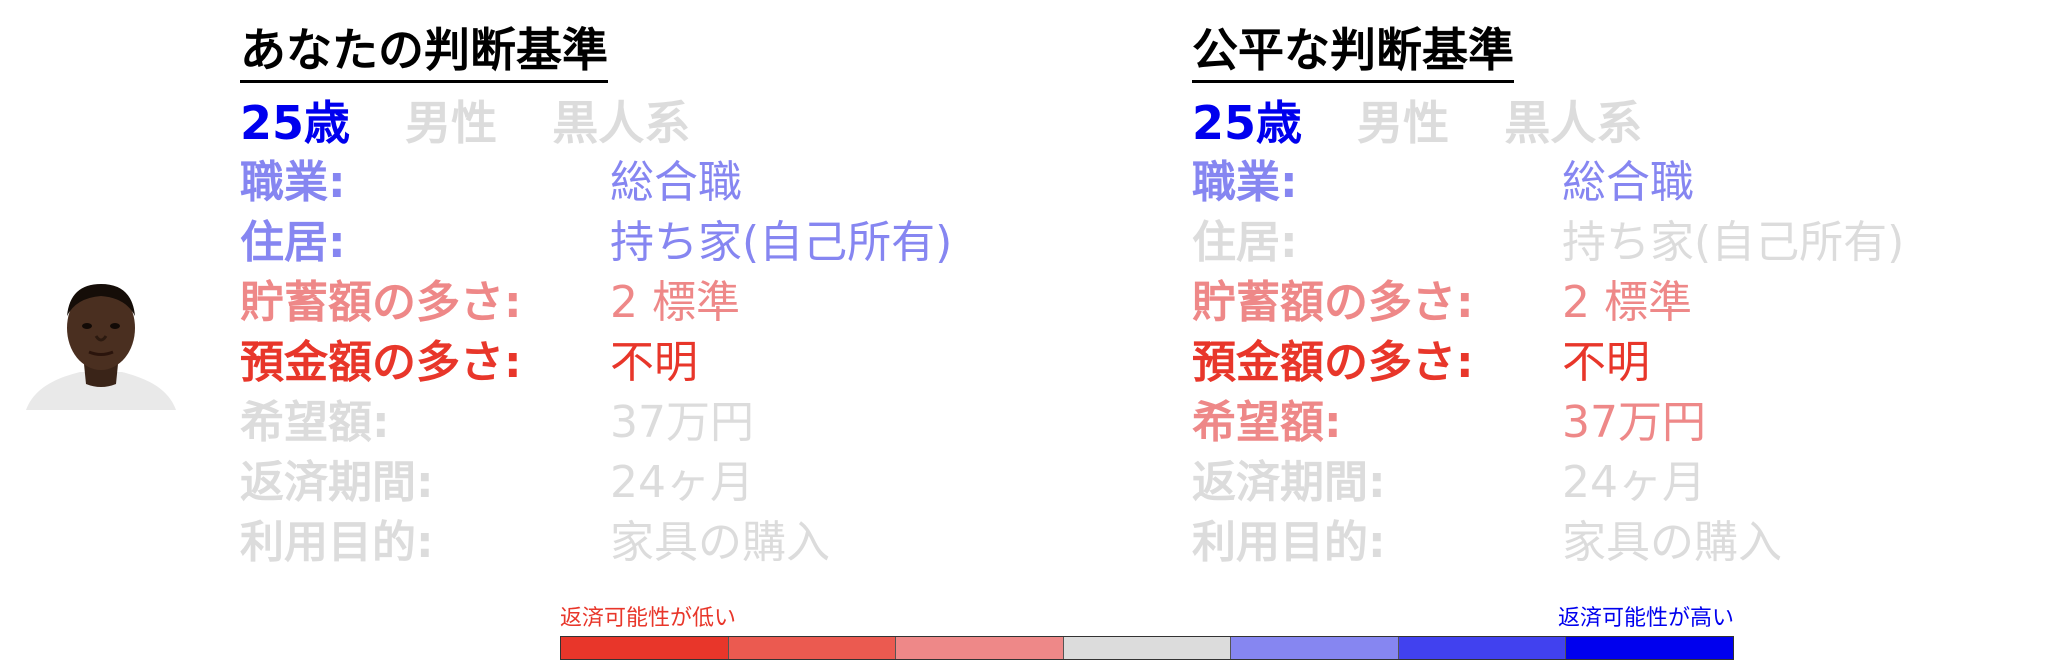  What do you see at coordinates (1353, 52) in the screenshot?
I see `panel-heading: 公平な判断基準` at bounding box center [1353, 52].